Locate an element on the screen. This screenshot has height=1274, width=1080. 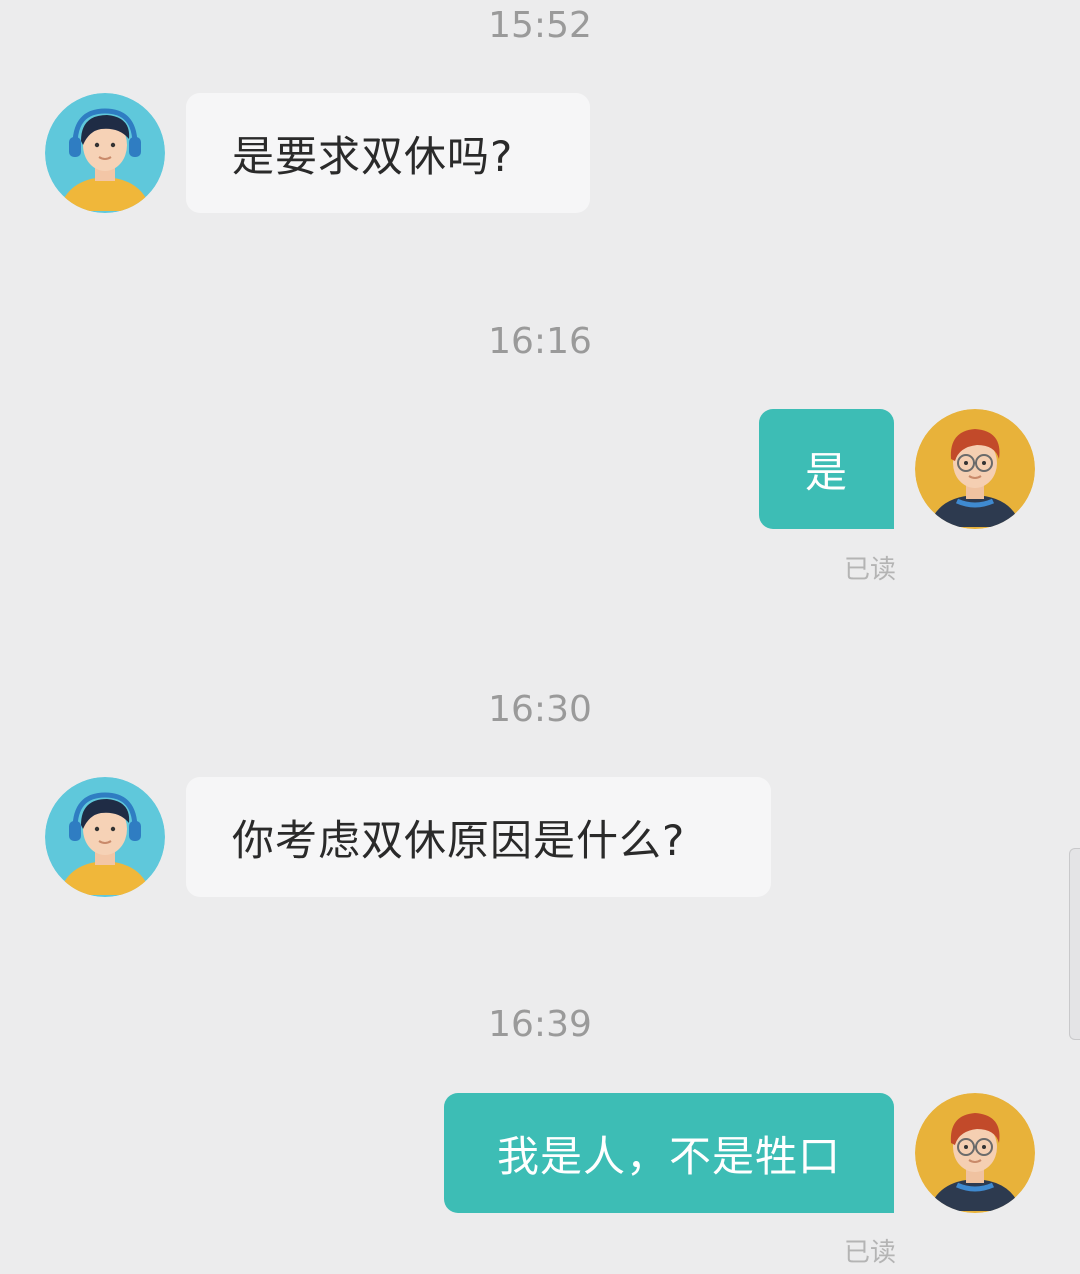
outgoing-message-bubble: 是 is located at coordinates (826, 469).